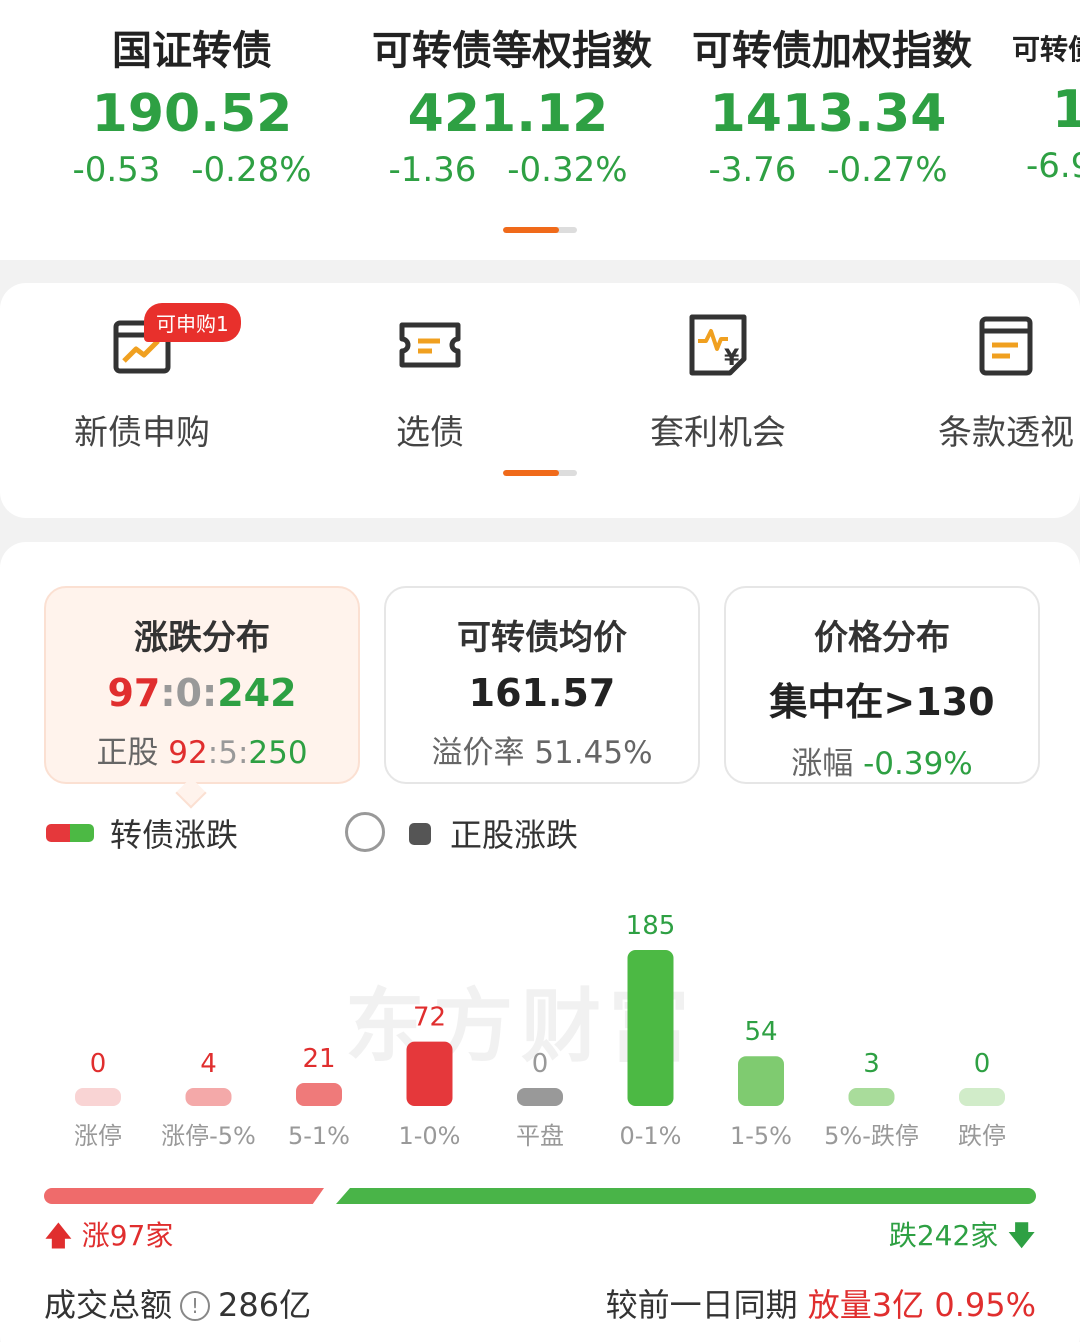  I want to click on chart-value-label: 54, so click(760, 1032).